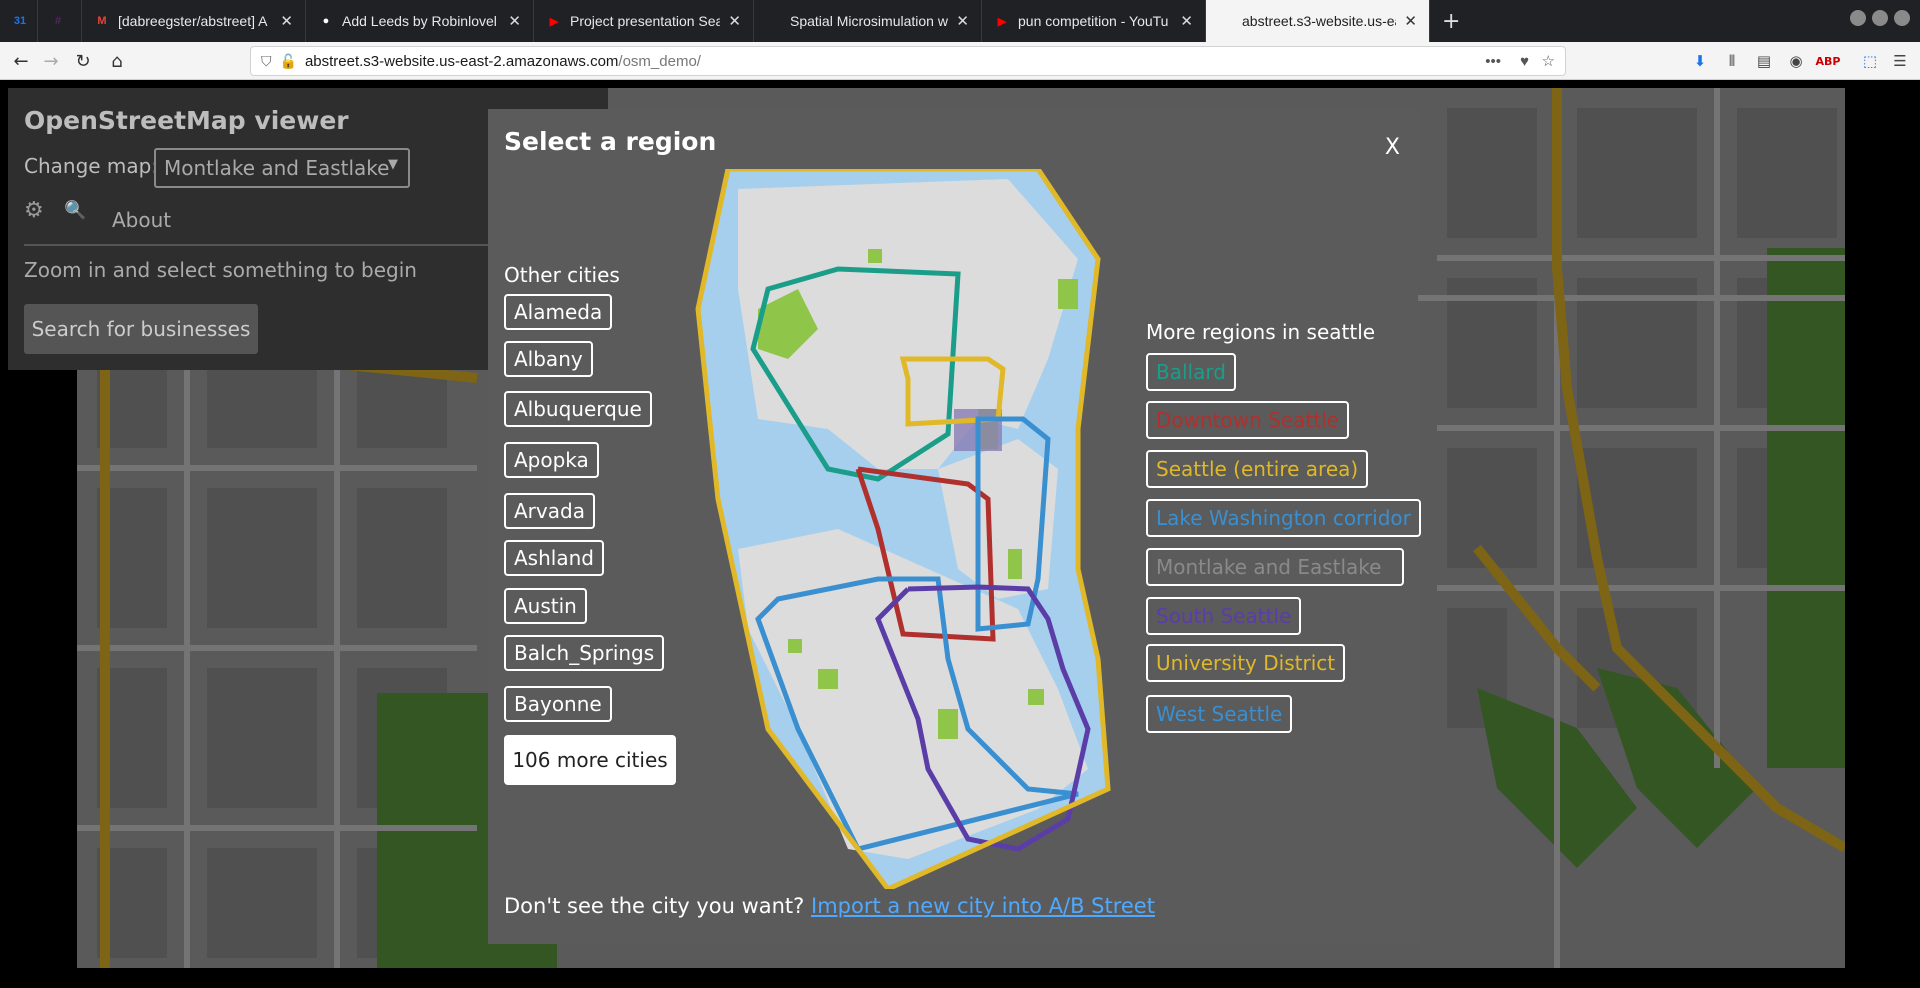 Image resolution: width=1920 pixels, height=988 pixels. Describe the element at coordinates (117, 61) in the screenshot. I see `home-icon: ⌂` at that location.